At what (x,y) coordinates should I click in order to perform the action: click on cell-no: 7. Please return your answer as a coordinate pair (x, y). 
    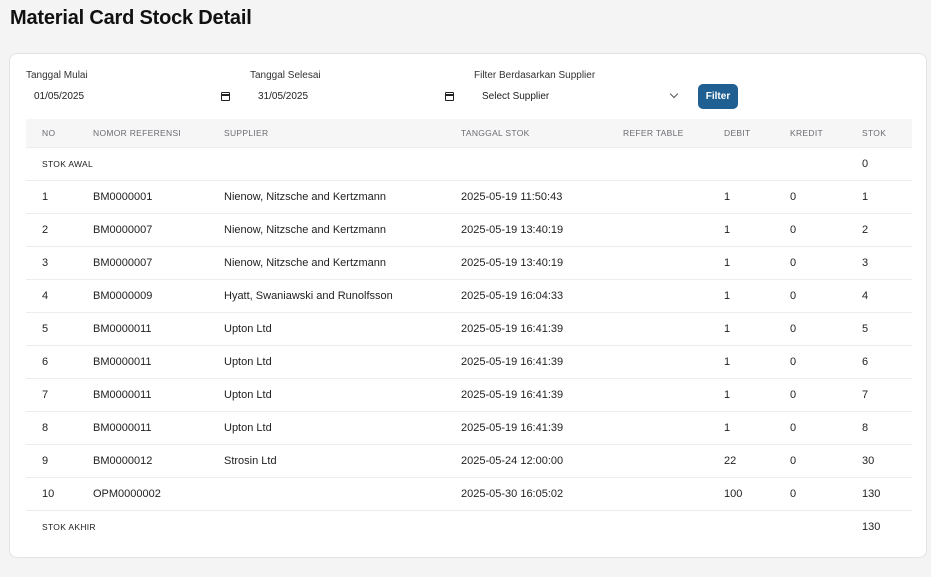
    Looking at the image, I should click on (45, 394).